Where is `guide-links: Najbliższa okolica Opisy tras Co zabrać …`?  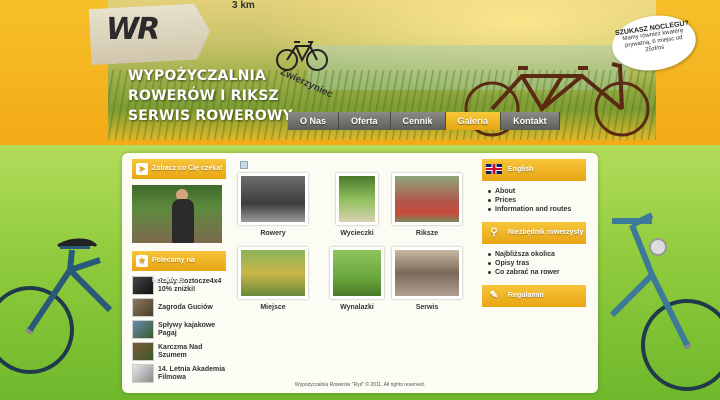 guide-links: Najbliższa okolica Opisy tras Co zabrać … is located at coordinates (537, 263).